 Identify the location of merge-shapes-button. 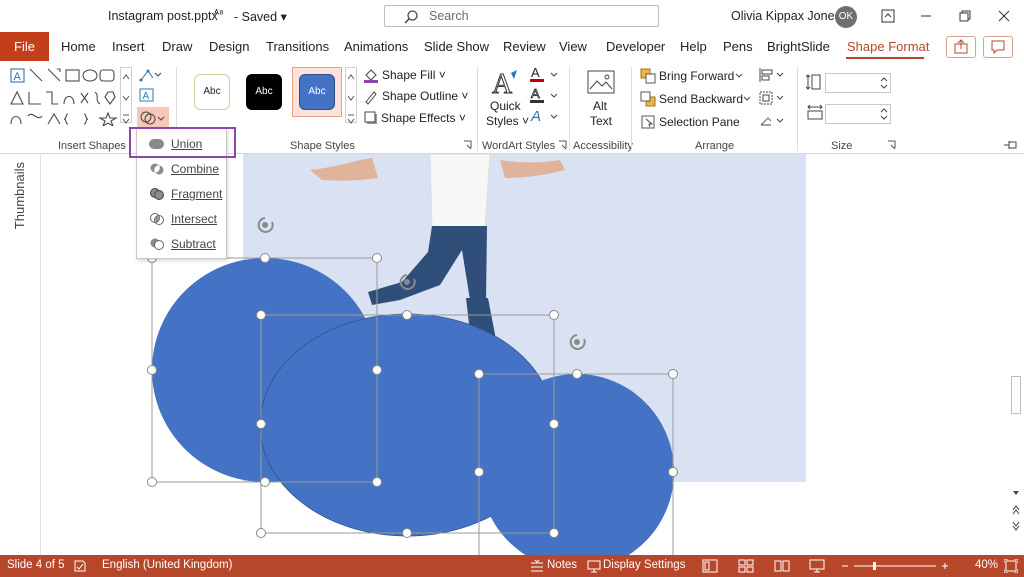
(153, 118).